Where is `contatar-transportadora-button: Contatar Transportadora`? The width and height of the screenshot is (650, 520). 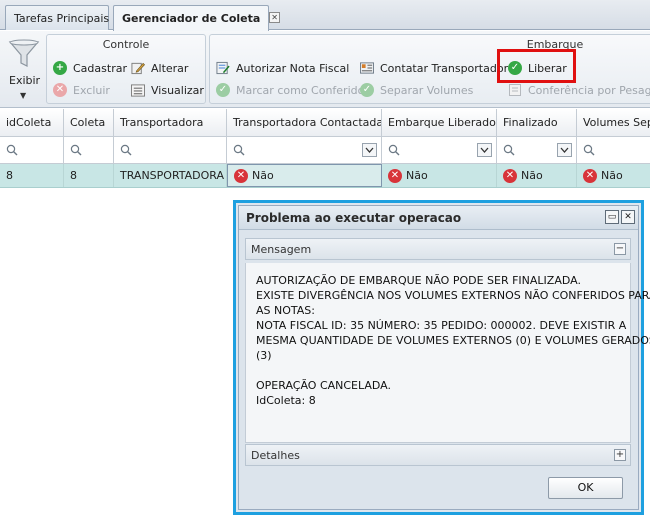 contatar-transportadora-button: Contatar Transportadora is located at coordinates (437, 68).